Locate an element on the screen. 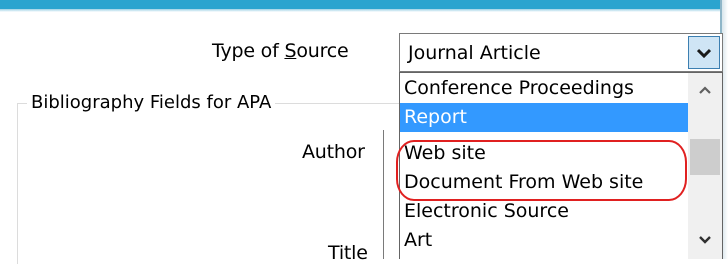  source-type-value: Journal Article is located at coordinates (474, 53).